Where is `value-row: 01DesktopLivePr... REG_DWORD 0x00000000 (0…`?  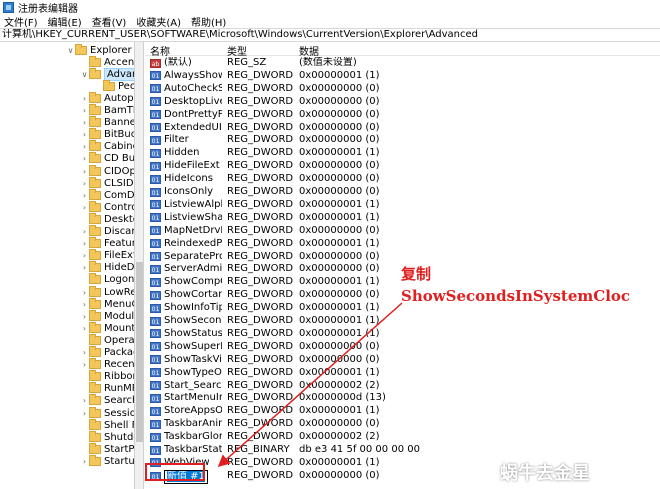 value-row: 01DesktopLivePr... REG_DWORD 0x00000000 (0… is located at coordinates (402, 102).